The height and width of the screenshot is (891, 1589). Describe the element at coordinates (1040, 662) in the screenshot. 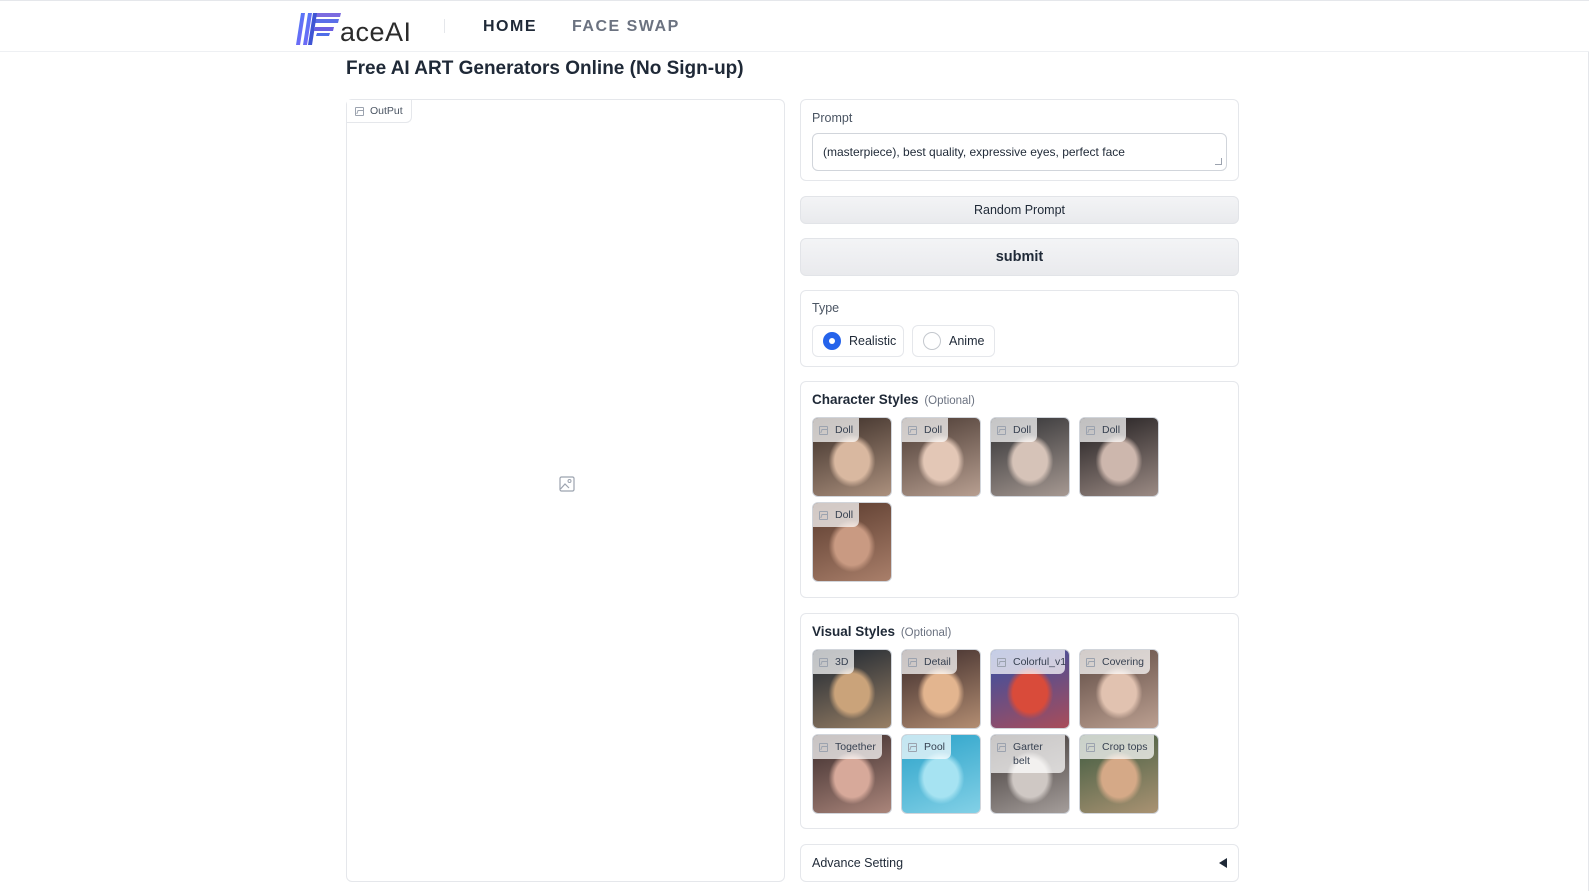

I see `thumbnail-label: Colorful_v1` at that location.